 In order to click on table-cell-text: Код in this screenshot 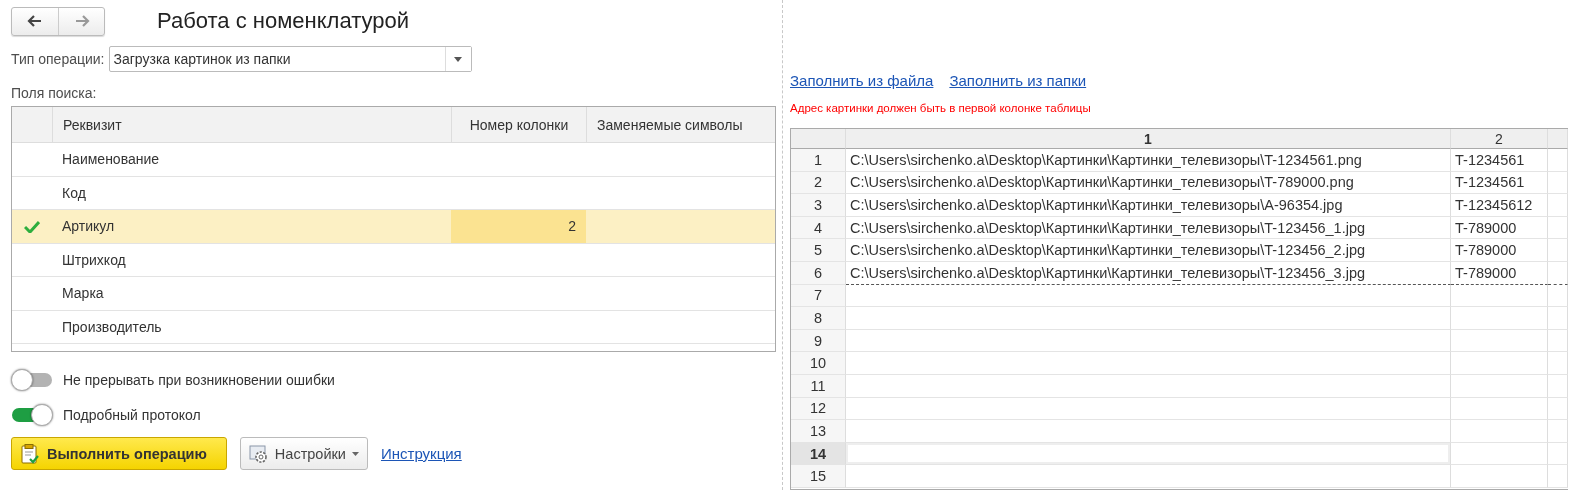, I will do `click(74, 193)`.